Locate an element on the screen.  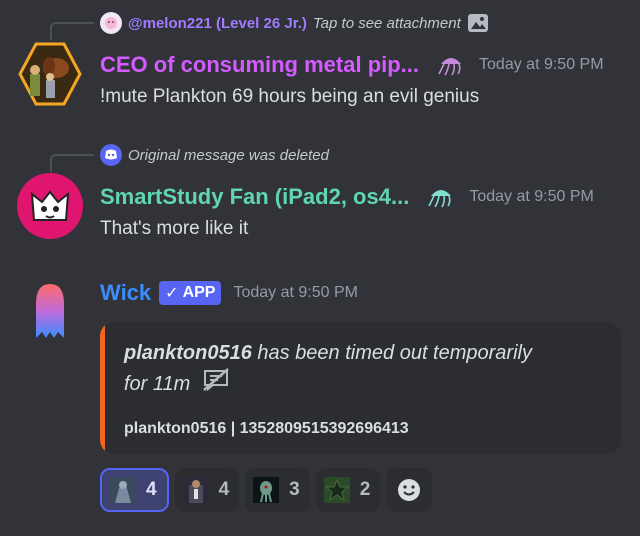
embed-title-duration: for 11m is located at coordinates (157, 383).